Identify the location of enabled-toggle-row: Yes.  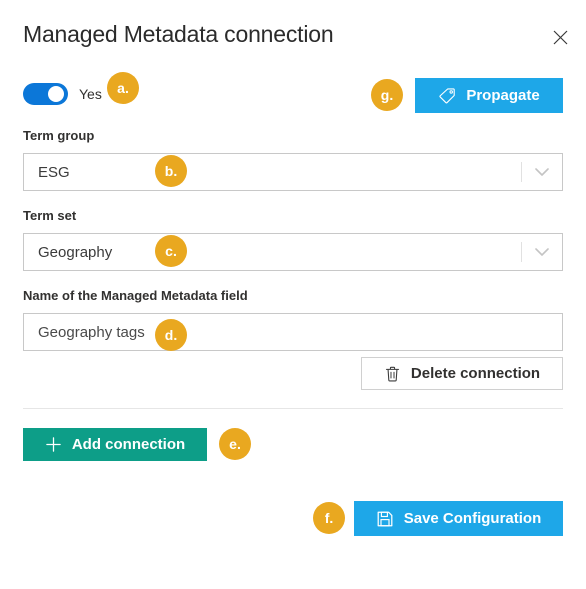
(62, 94).